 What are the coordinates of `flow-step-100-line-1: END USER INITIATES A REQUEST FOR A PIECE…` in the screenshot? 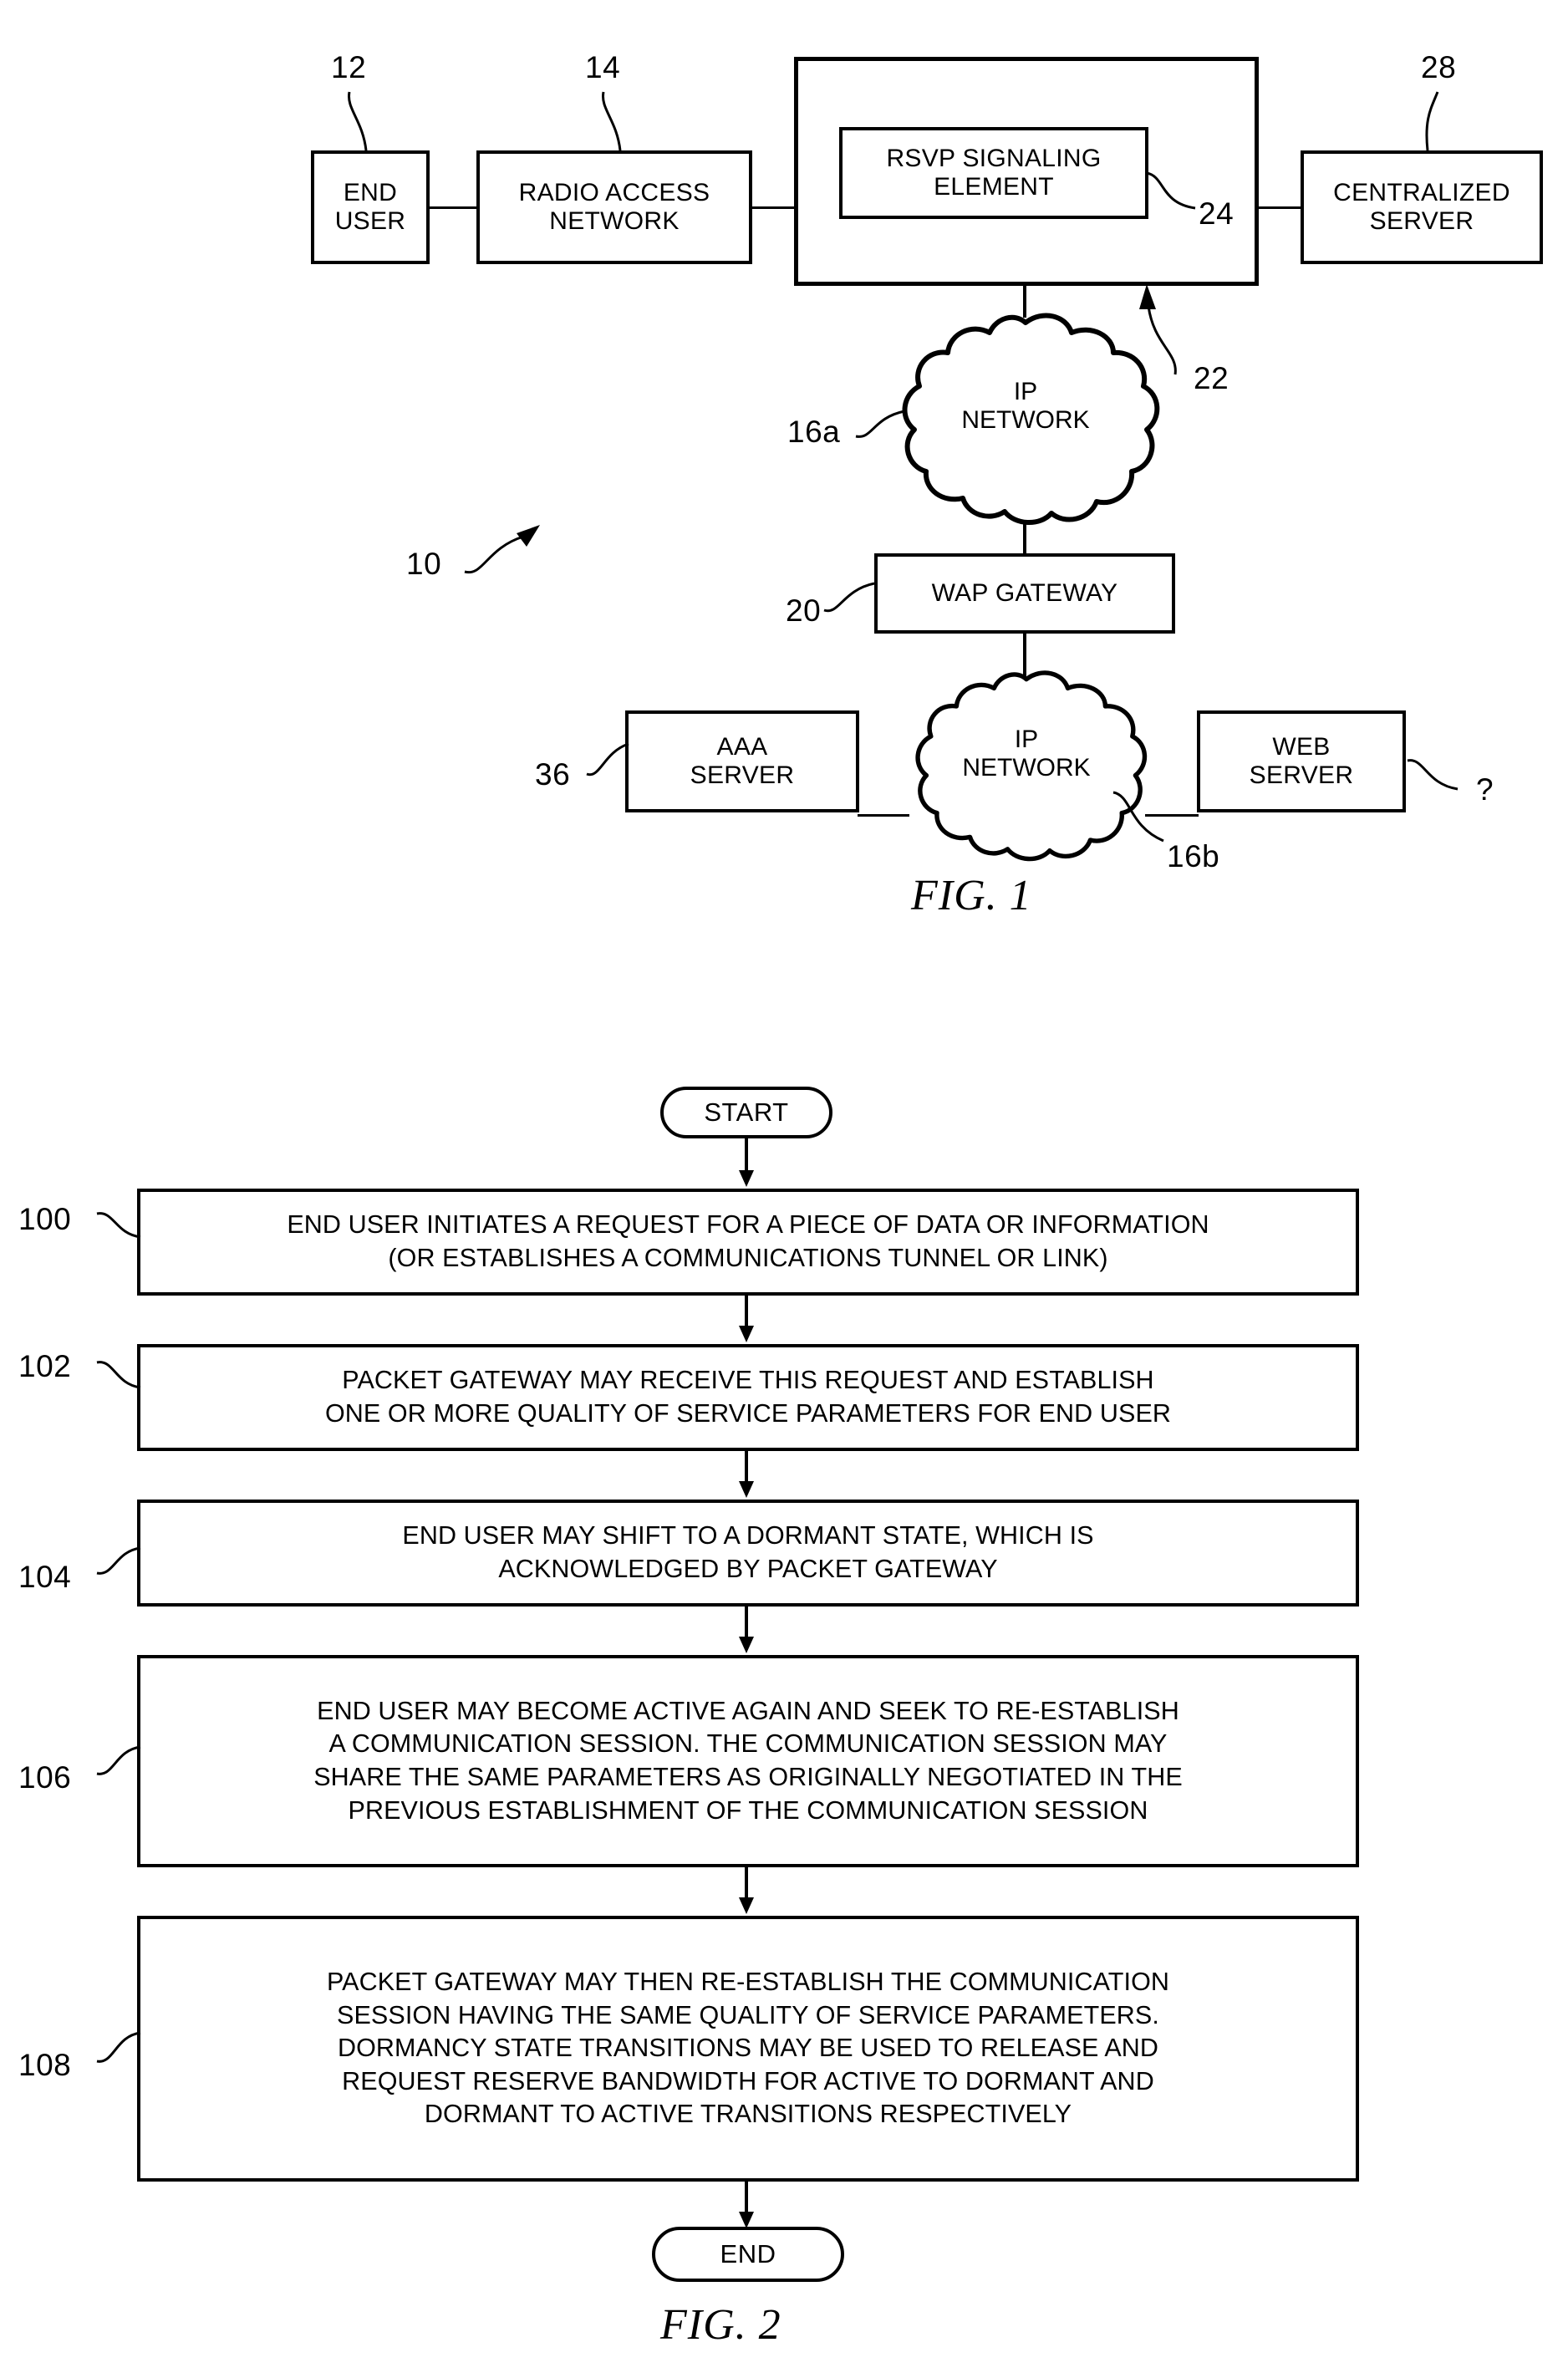 It's located at (748, 1225).